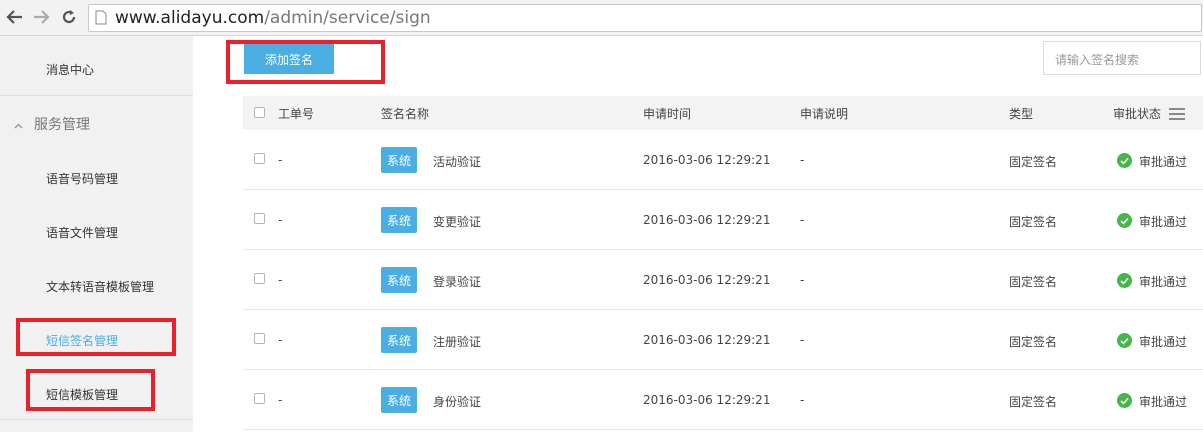  I want to click on address-bar: www.alidayu.com/admin/service/sign, so click(645, 18).